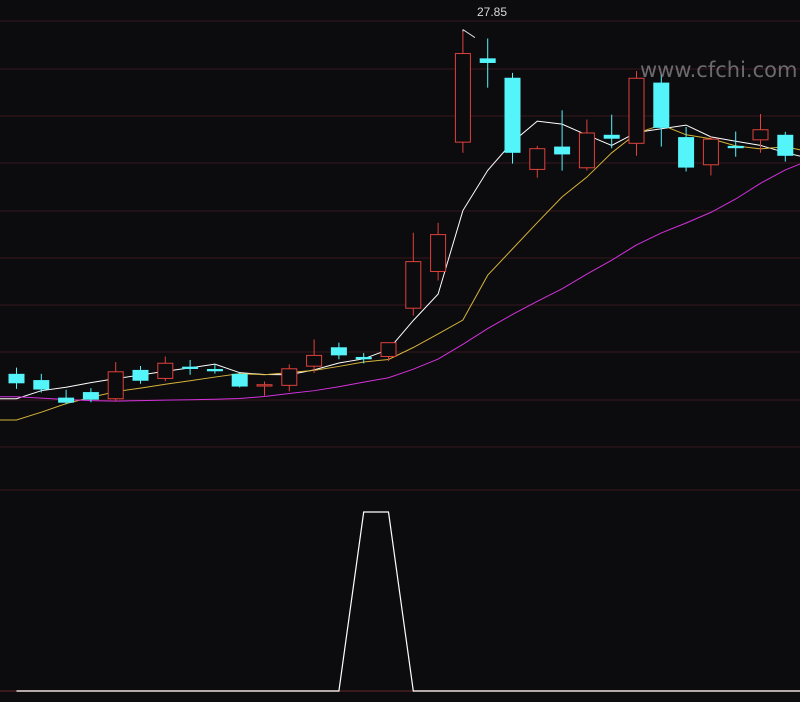  I want to click on high-annotation-leader, so click(469, 34).